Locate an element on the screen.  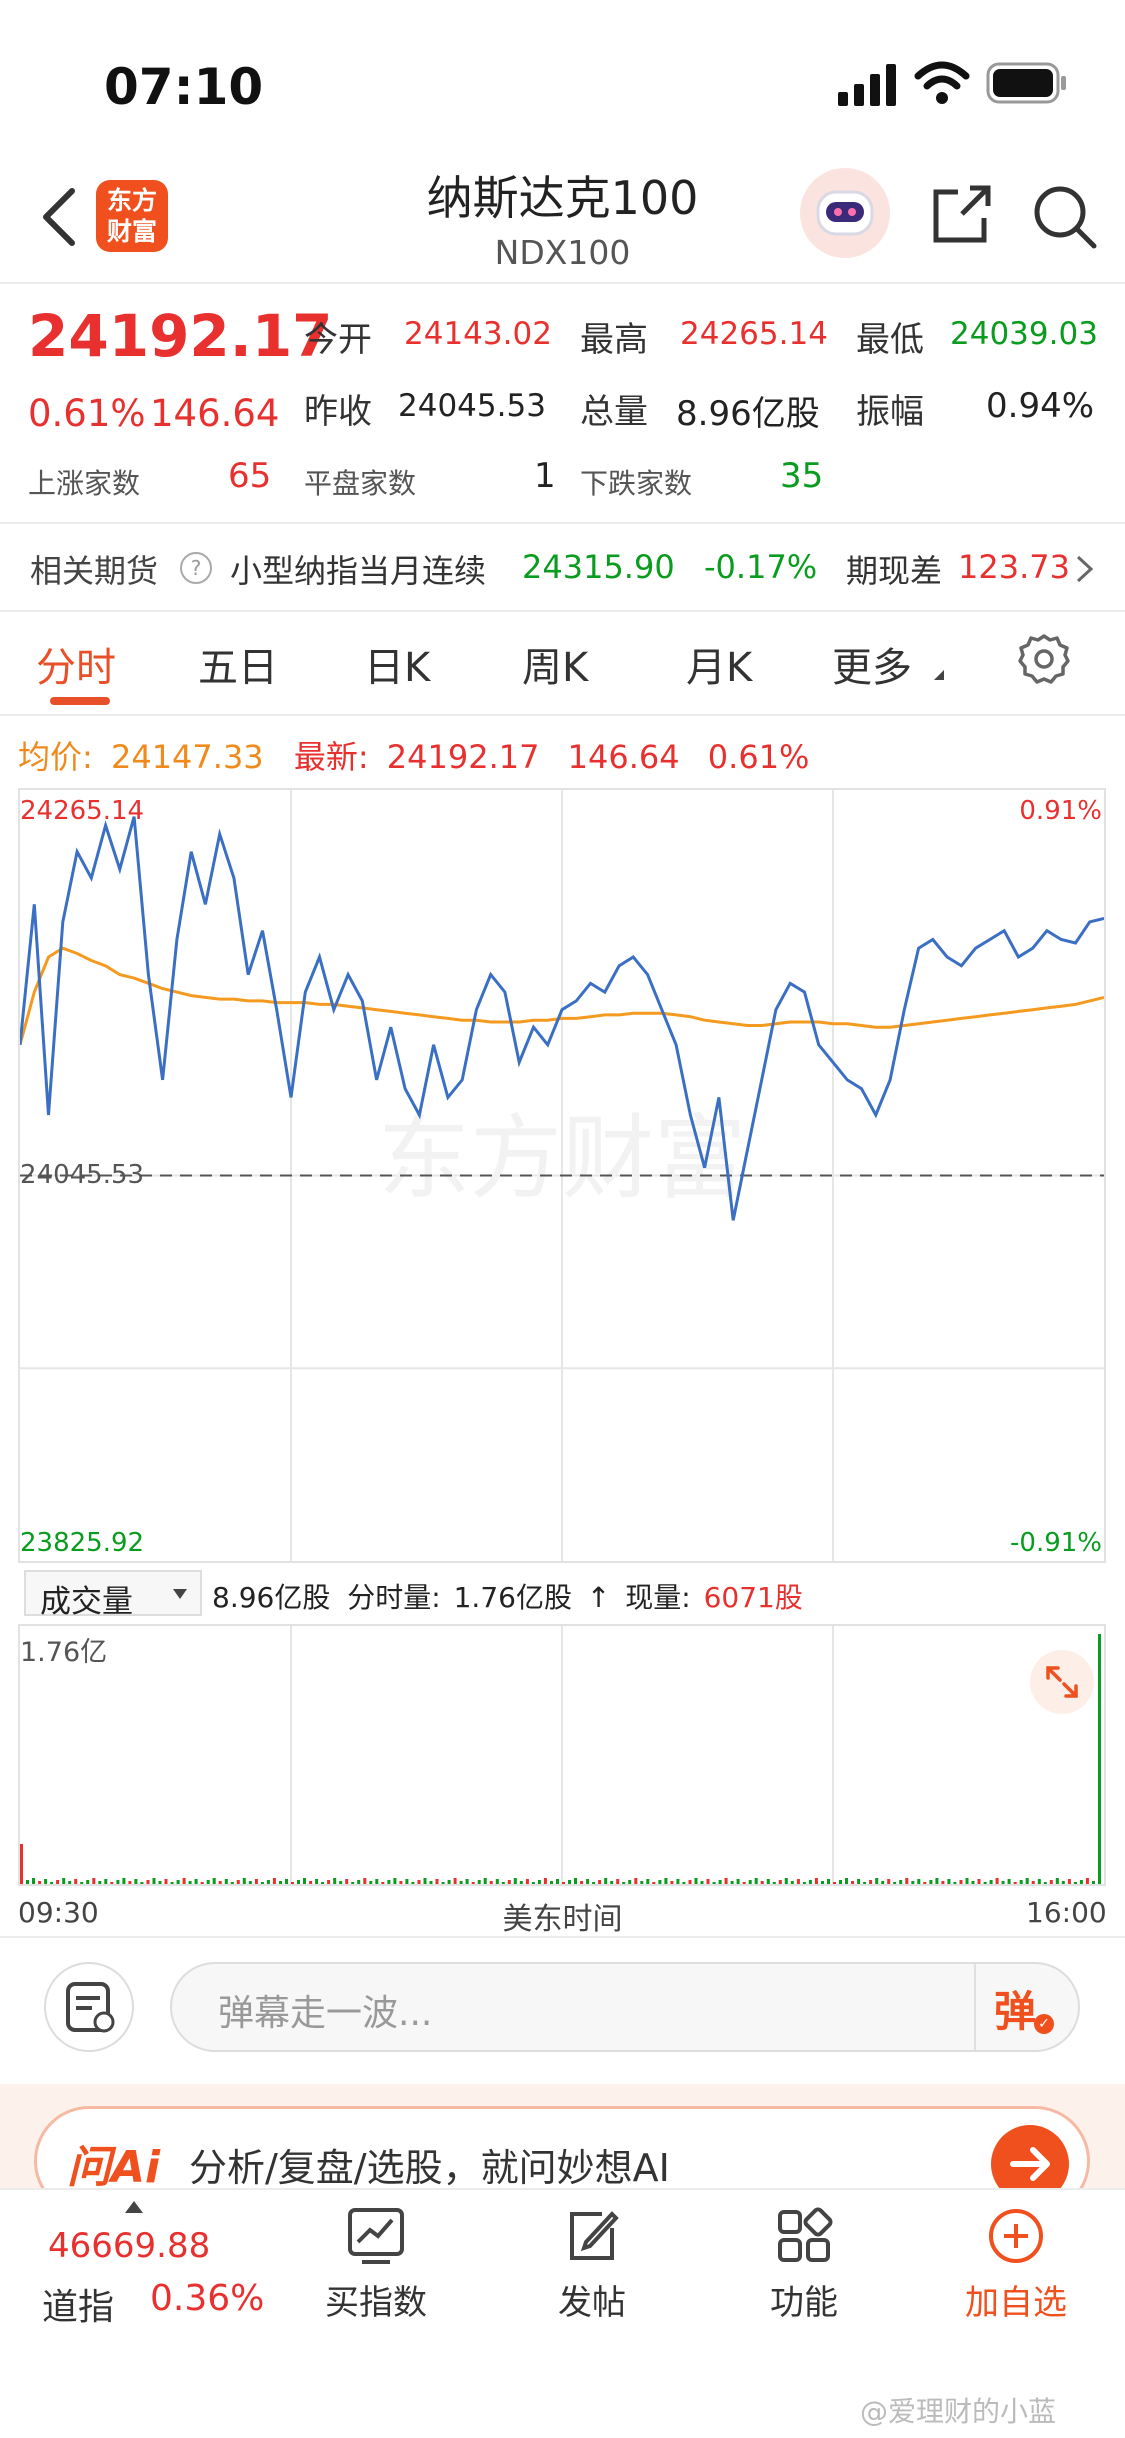
notes-button is located at coordinates (89, 2007).